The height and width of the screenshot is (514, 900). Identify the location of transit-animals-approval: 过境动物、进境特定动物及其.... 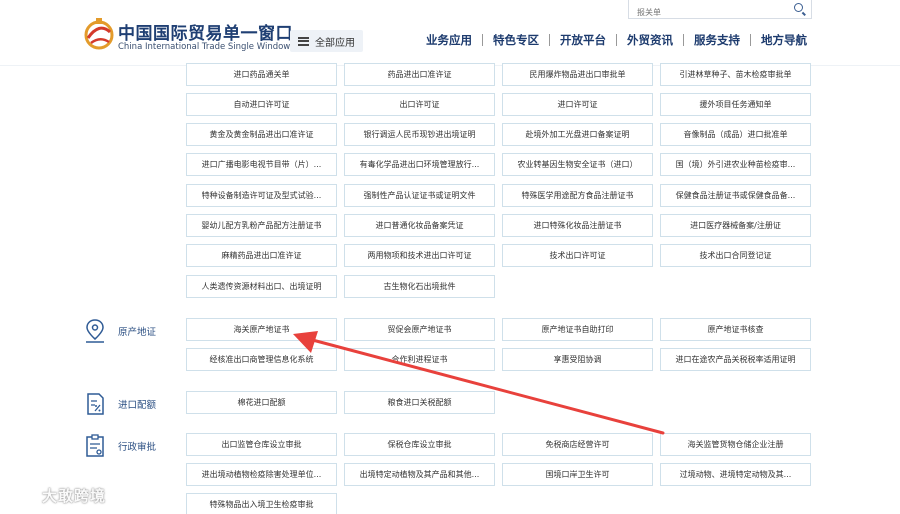
(735, 474).